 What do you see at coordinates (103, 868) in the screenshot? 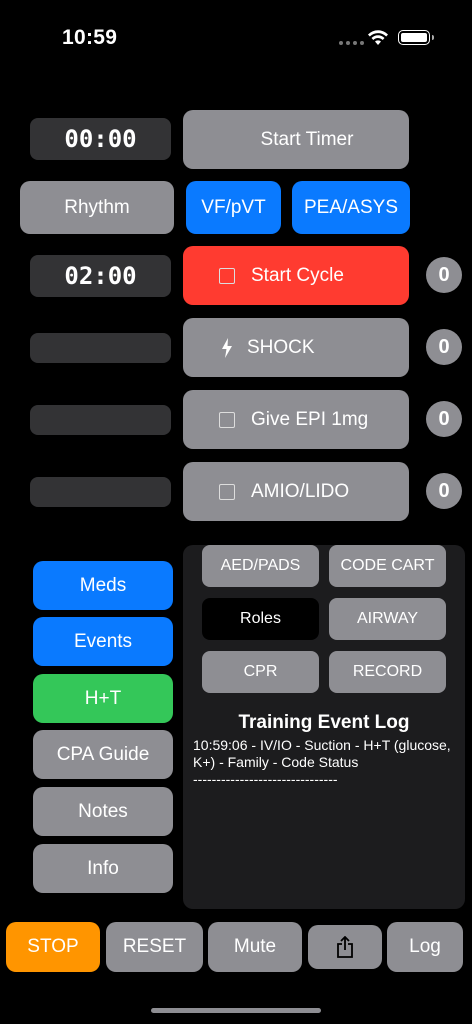
I see `info-button: Info` at bounding box center [103, 868].